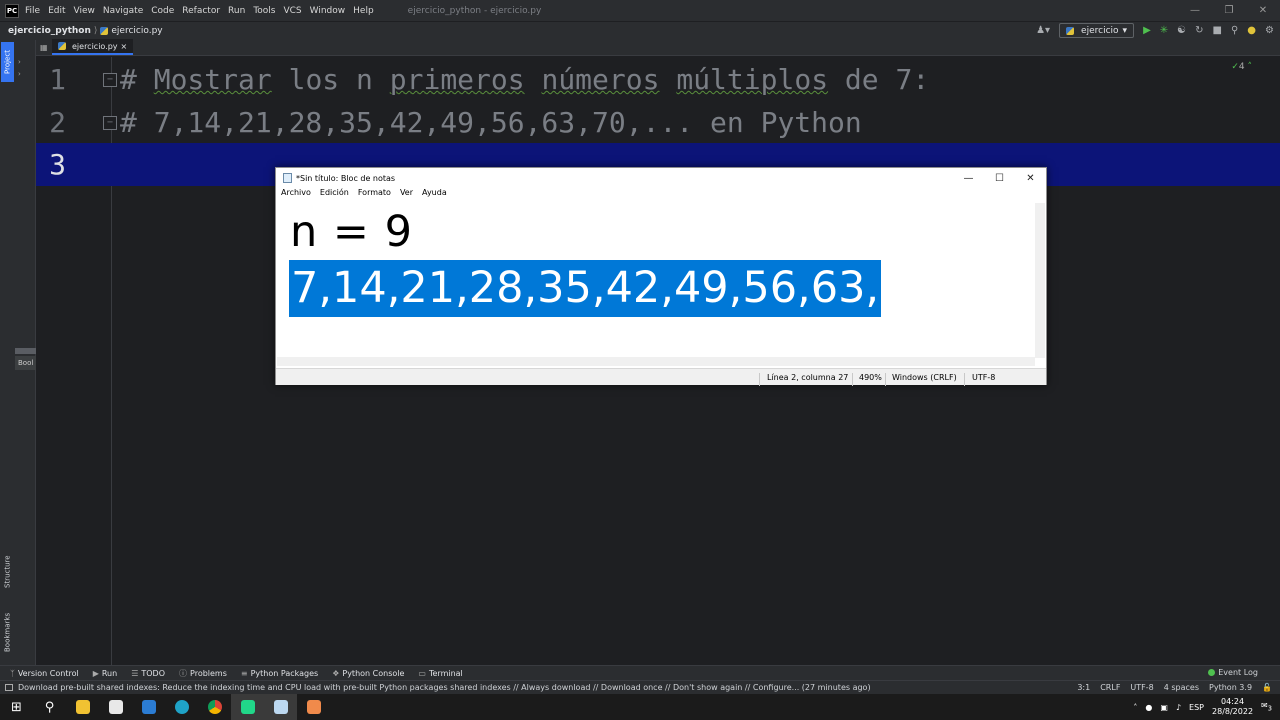 Image resolution: width=1280 pixels, height=720 pixels. What do you see at coordinates (25, 351) in the screenshot?
I see `pane-splitter` at bounding box center [25, 351].